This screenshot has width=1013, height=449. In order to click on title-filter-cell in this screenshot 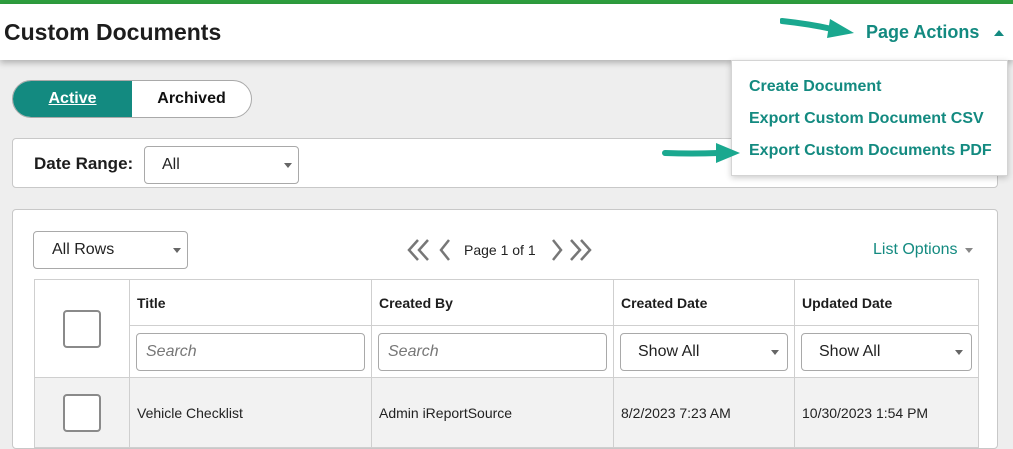, I will do `click(250, 351)`.